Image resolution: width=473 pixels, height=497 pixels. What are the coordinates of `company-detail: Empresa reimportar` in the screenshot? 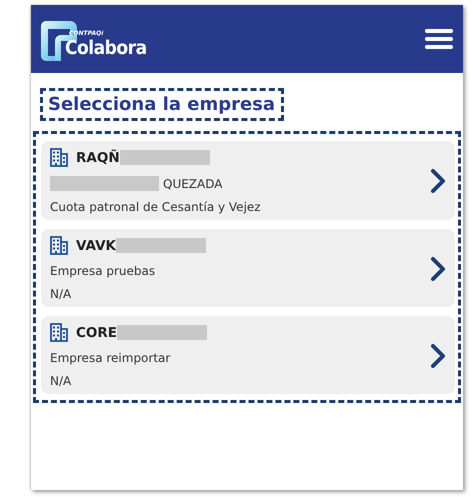 It's located at (110, 358).